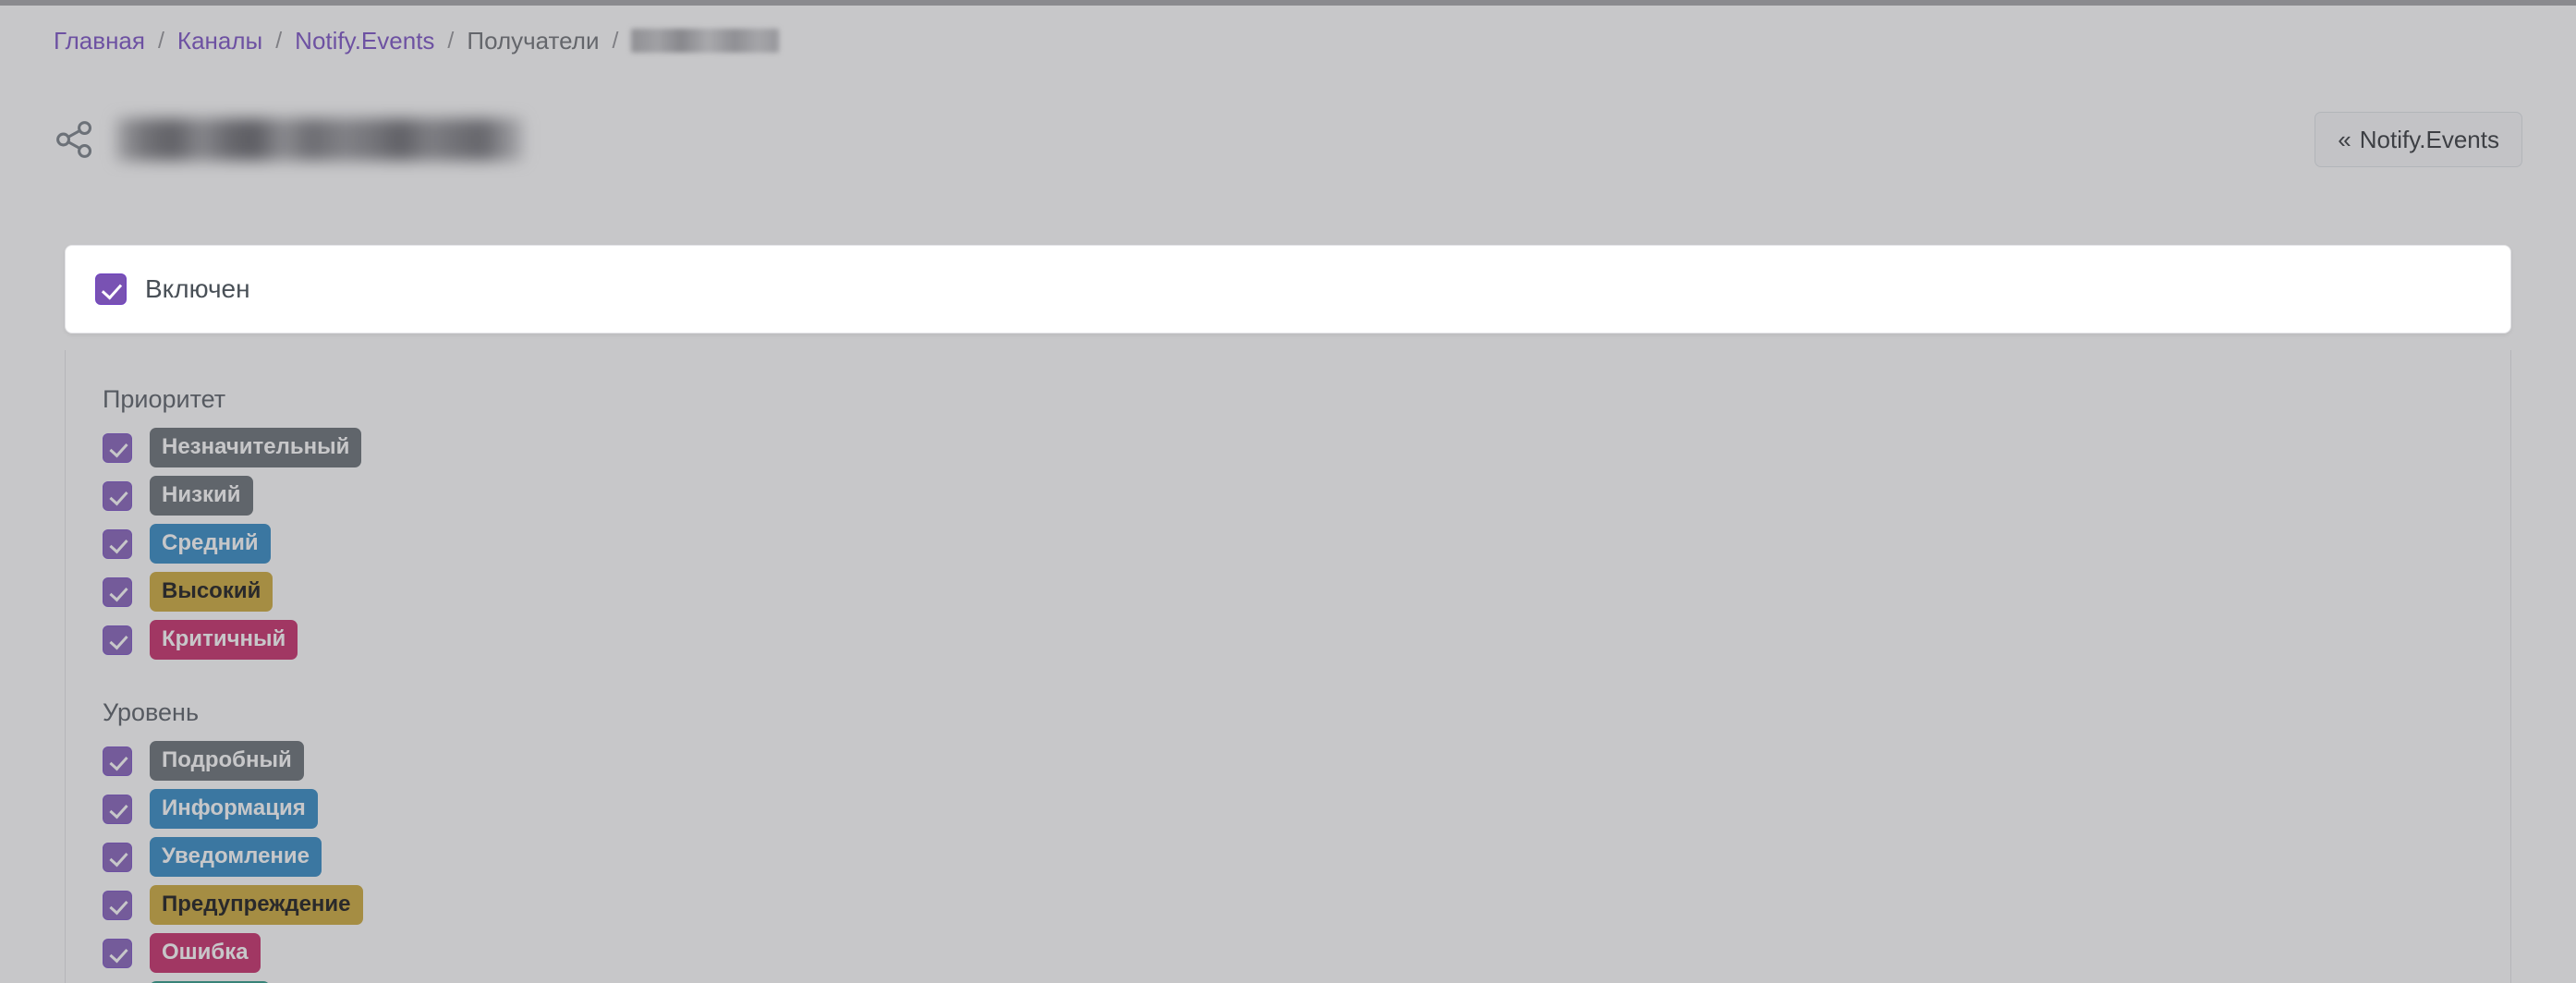 This screenshot has width=2576, height=983. What do you see at coordinates (256, 905) in the screenshot?
I see `level-badge-warning: Предупреждение` at bounding box center [256, 905].